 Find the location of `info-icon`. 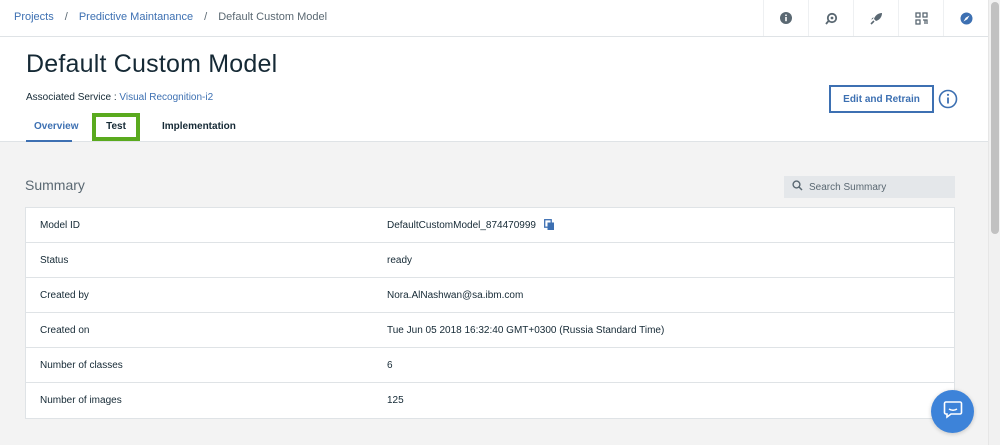

info-icon is located at coordinates (785, 18).